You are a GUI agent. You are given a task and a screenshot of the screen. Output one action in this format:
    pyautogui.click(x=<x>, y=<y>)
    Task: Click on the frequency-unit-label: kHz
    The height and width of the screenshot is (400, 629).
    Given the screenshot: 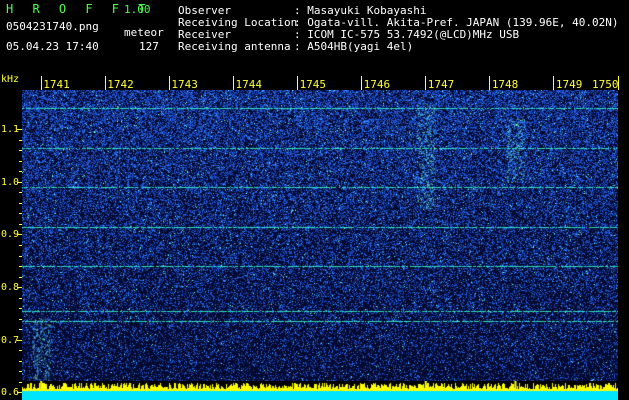 What is the action you would take?
    pyautogui.click(x=10, y=79)
    